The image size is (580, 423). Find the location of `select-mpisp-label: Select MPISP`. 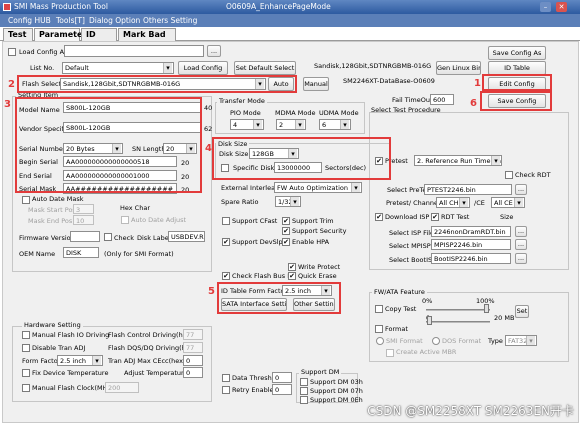

select-mpisp-label: Select MPISP is located at coordinates (410, 246).